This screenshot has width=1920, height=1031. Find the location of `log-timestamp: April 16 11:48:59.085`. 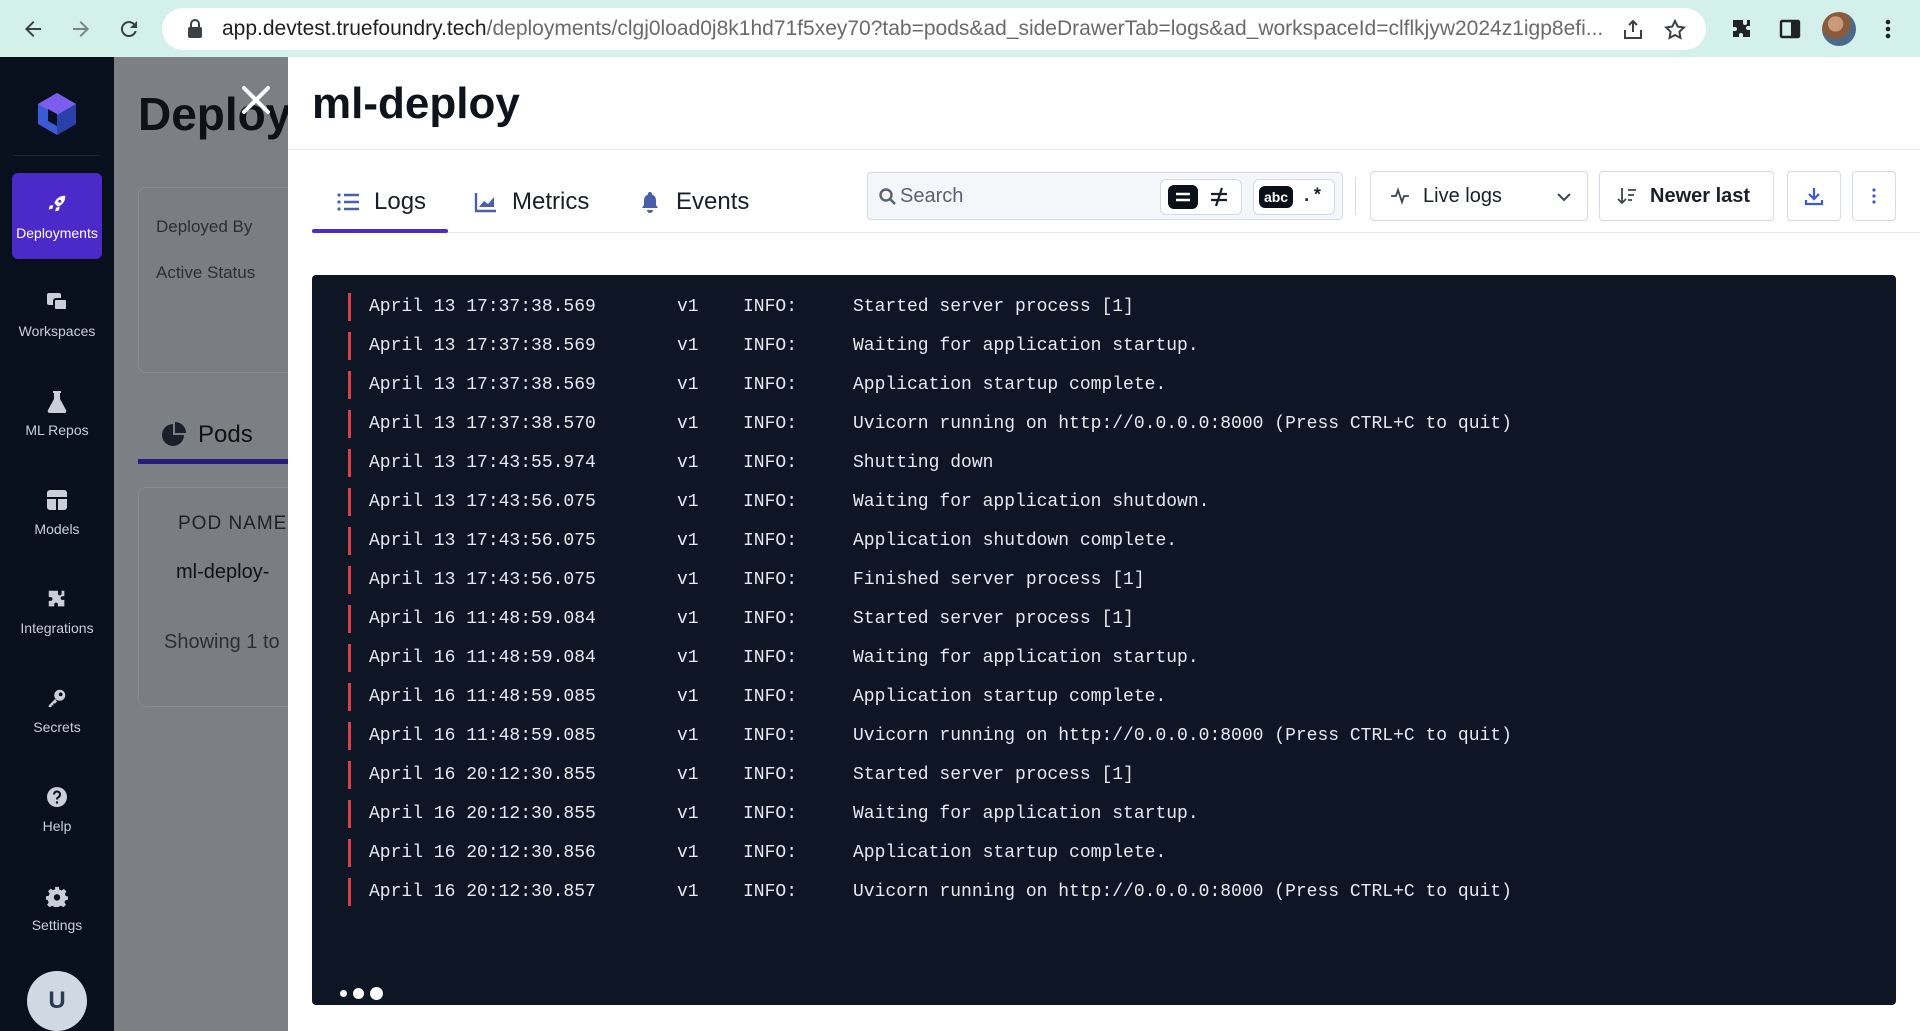

log-timestamp: April 16 11:48:59.085 is located at coordinates (482, 736).